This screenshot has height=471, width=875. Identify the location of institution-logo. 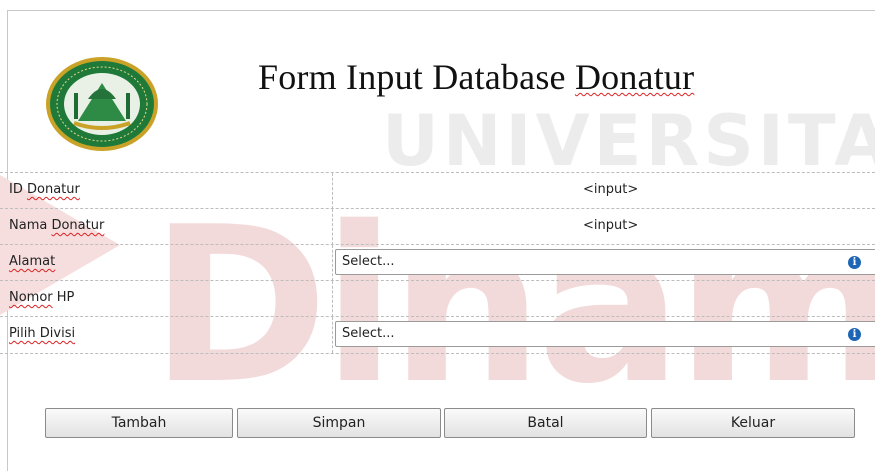
(102, 104).